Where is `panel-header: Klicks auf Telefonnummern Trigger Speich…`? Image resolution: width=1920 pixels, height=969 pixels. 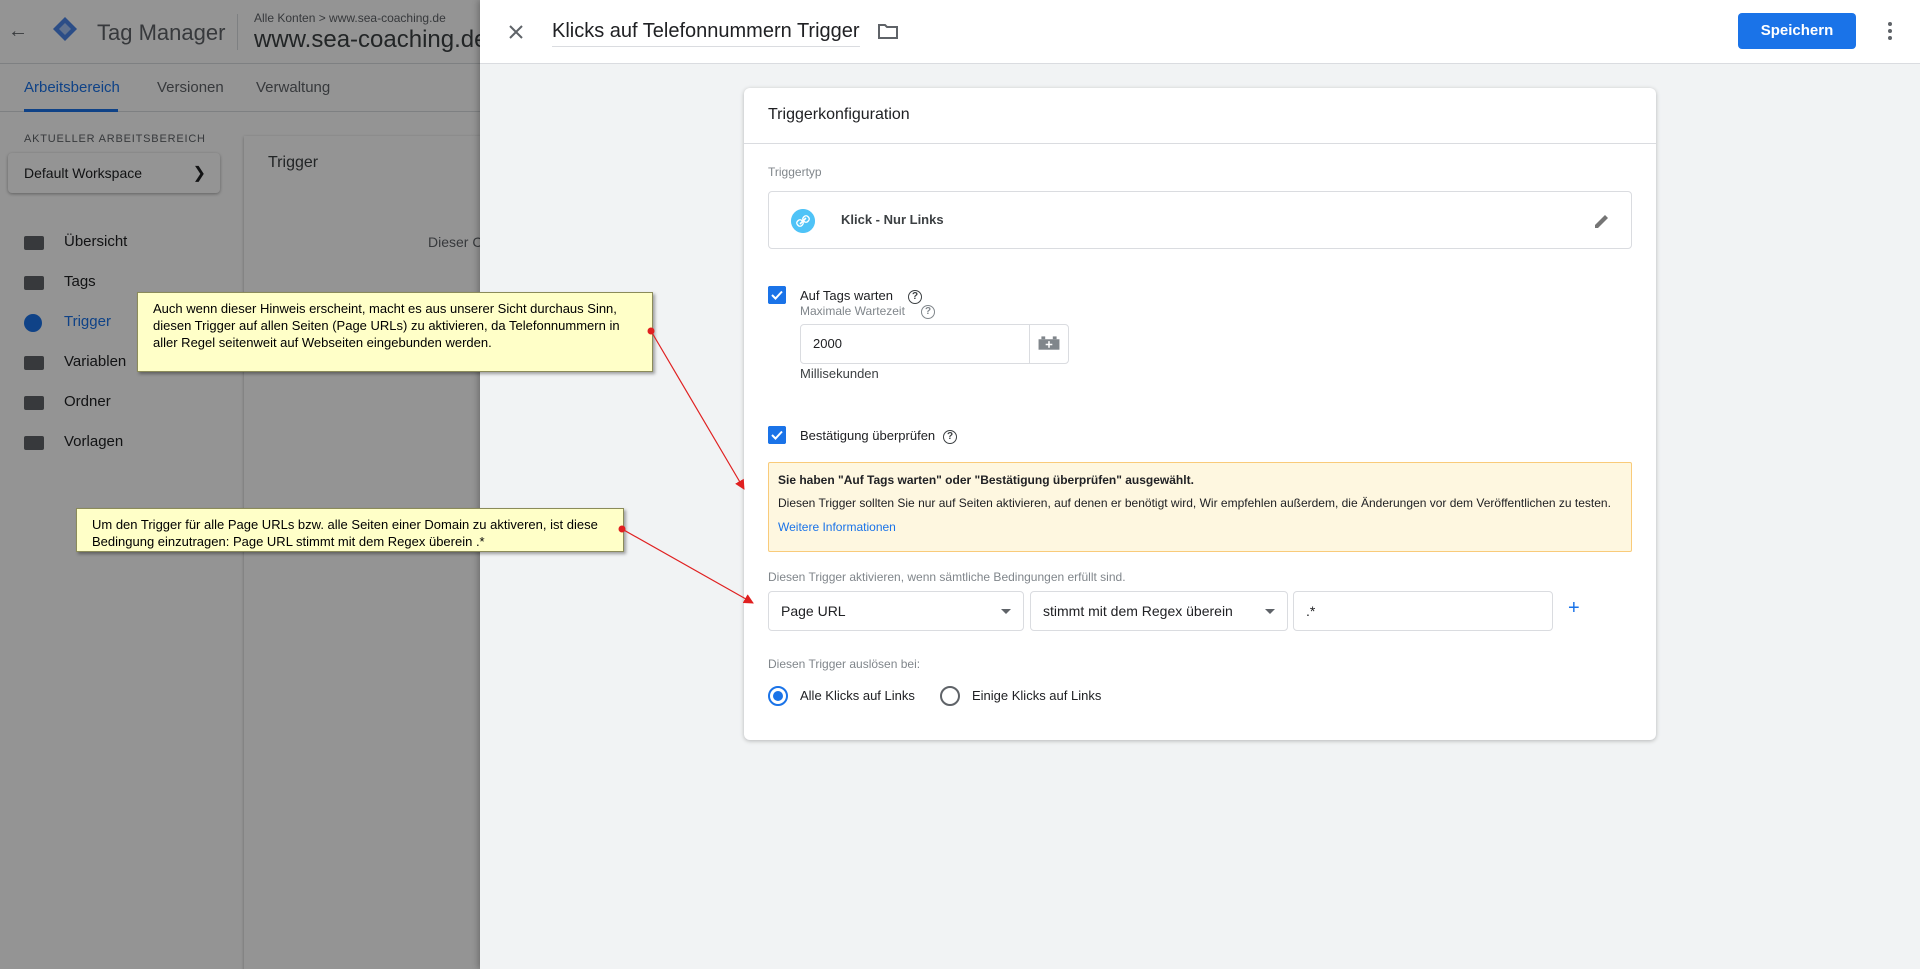 panel-header: Klicks auf Telefonnummern Trigger Speich… is located at coordinates (1200, 32).